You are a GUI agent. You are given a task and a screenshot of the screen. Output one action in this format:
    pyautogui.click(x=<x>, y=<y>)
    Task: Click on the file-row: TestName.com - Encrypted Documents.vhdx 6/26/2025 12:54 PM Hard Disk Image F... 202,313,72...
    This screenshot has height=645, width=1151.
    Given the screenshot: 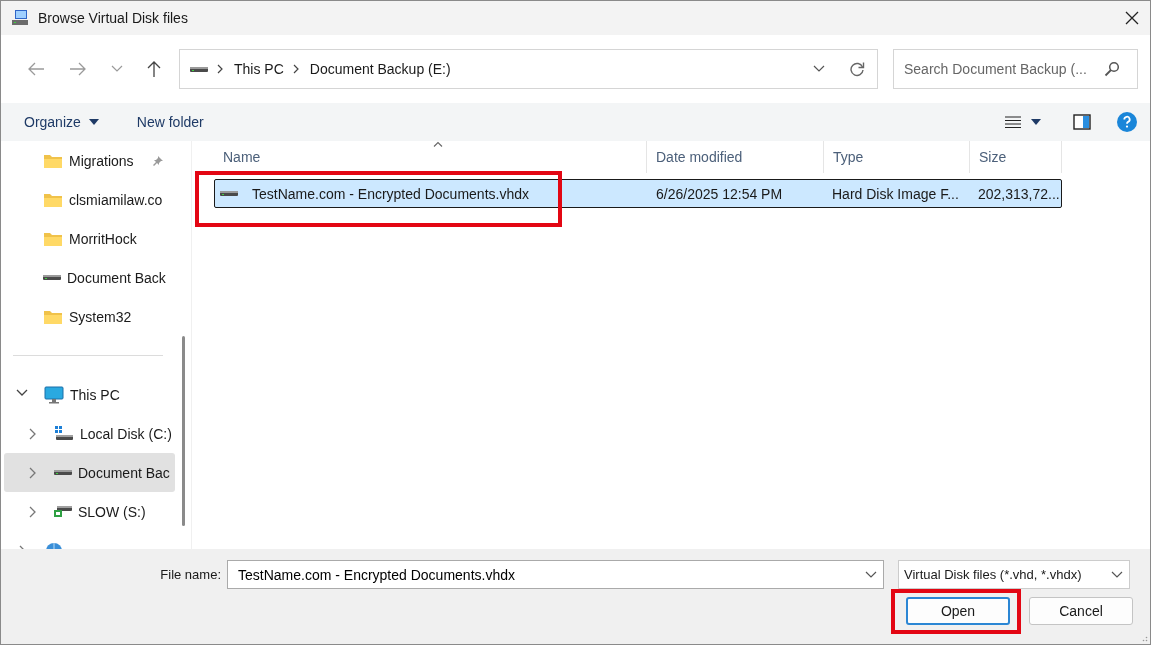 What is the action you would take?
    pyautogui.click(x=638, y=193)
    